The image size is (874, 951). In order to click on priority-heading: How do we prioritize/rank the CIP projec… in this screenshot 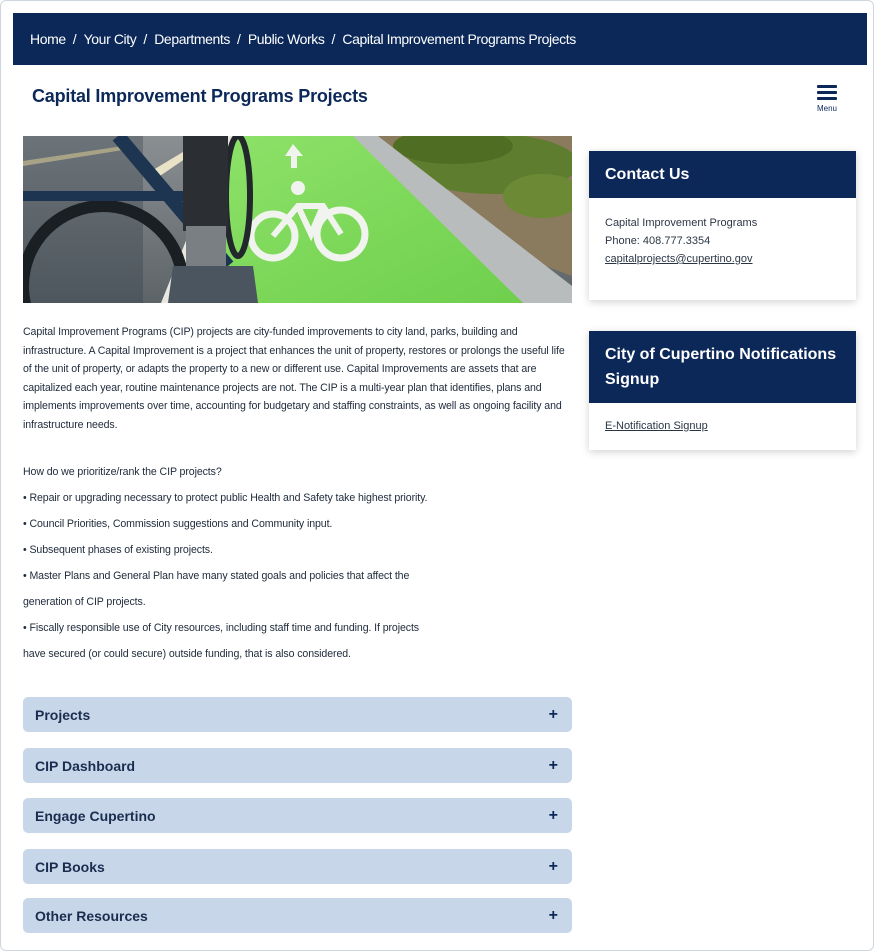, I will do `click(122, 472)`.